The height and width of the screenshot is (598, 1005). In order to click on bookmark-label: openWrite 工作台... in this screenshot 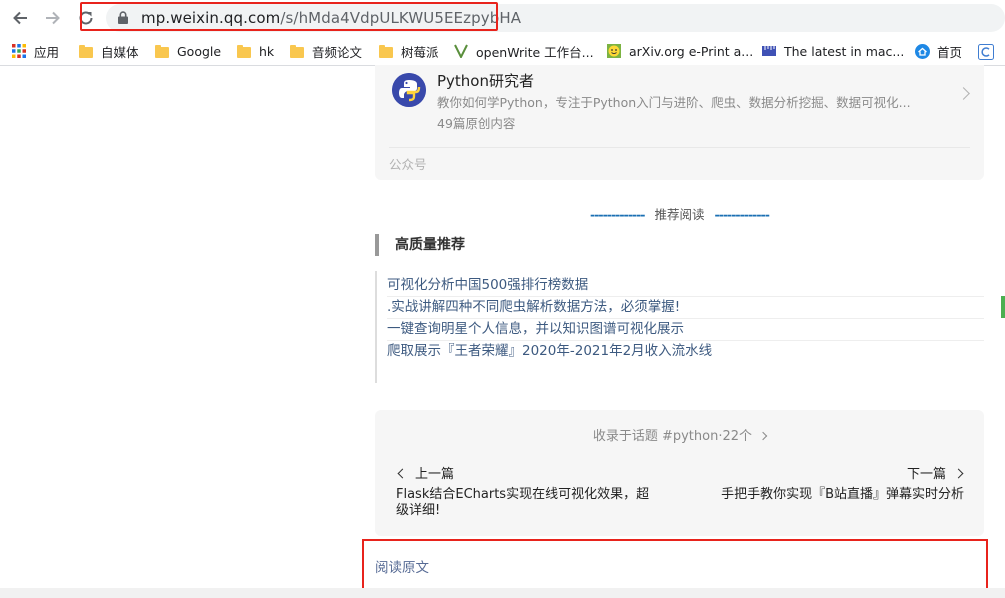, I will do `click(535, 52)`.